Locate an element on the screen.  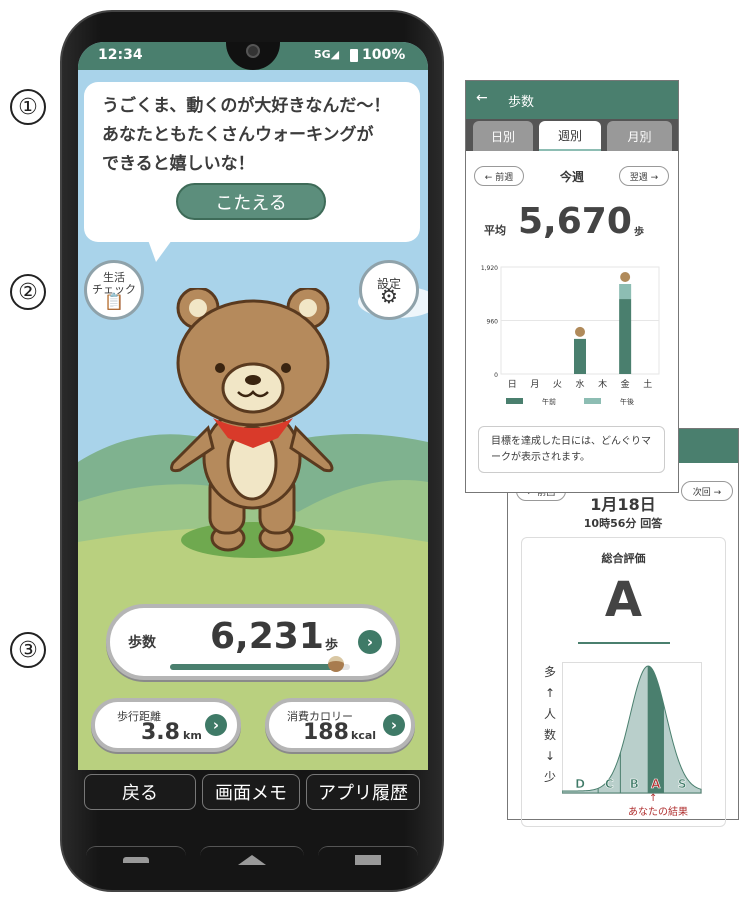
screen-memo-button: 画面メモ is located at coordinates (251, 792).